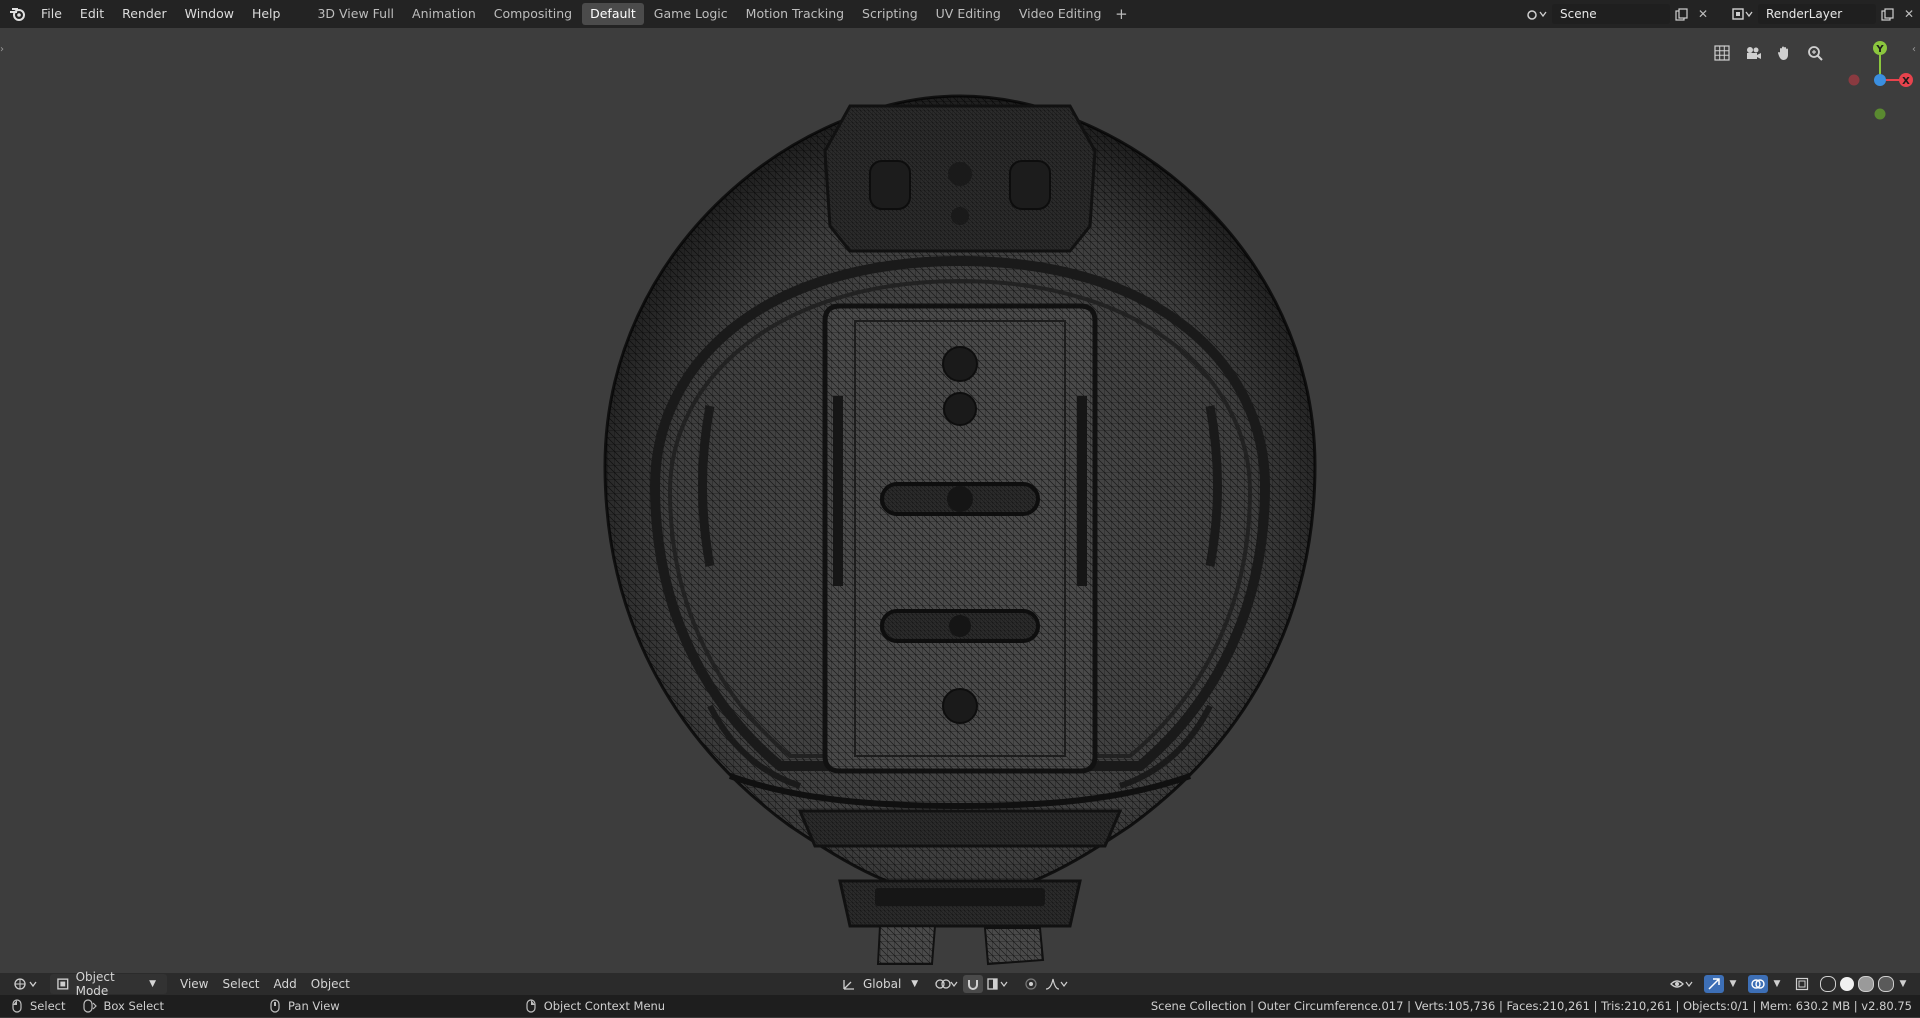  I want to click on mouse-right-icon, so click(531, 1006).